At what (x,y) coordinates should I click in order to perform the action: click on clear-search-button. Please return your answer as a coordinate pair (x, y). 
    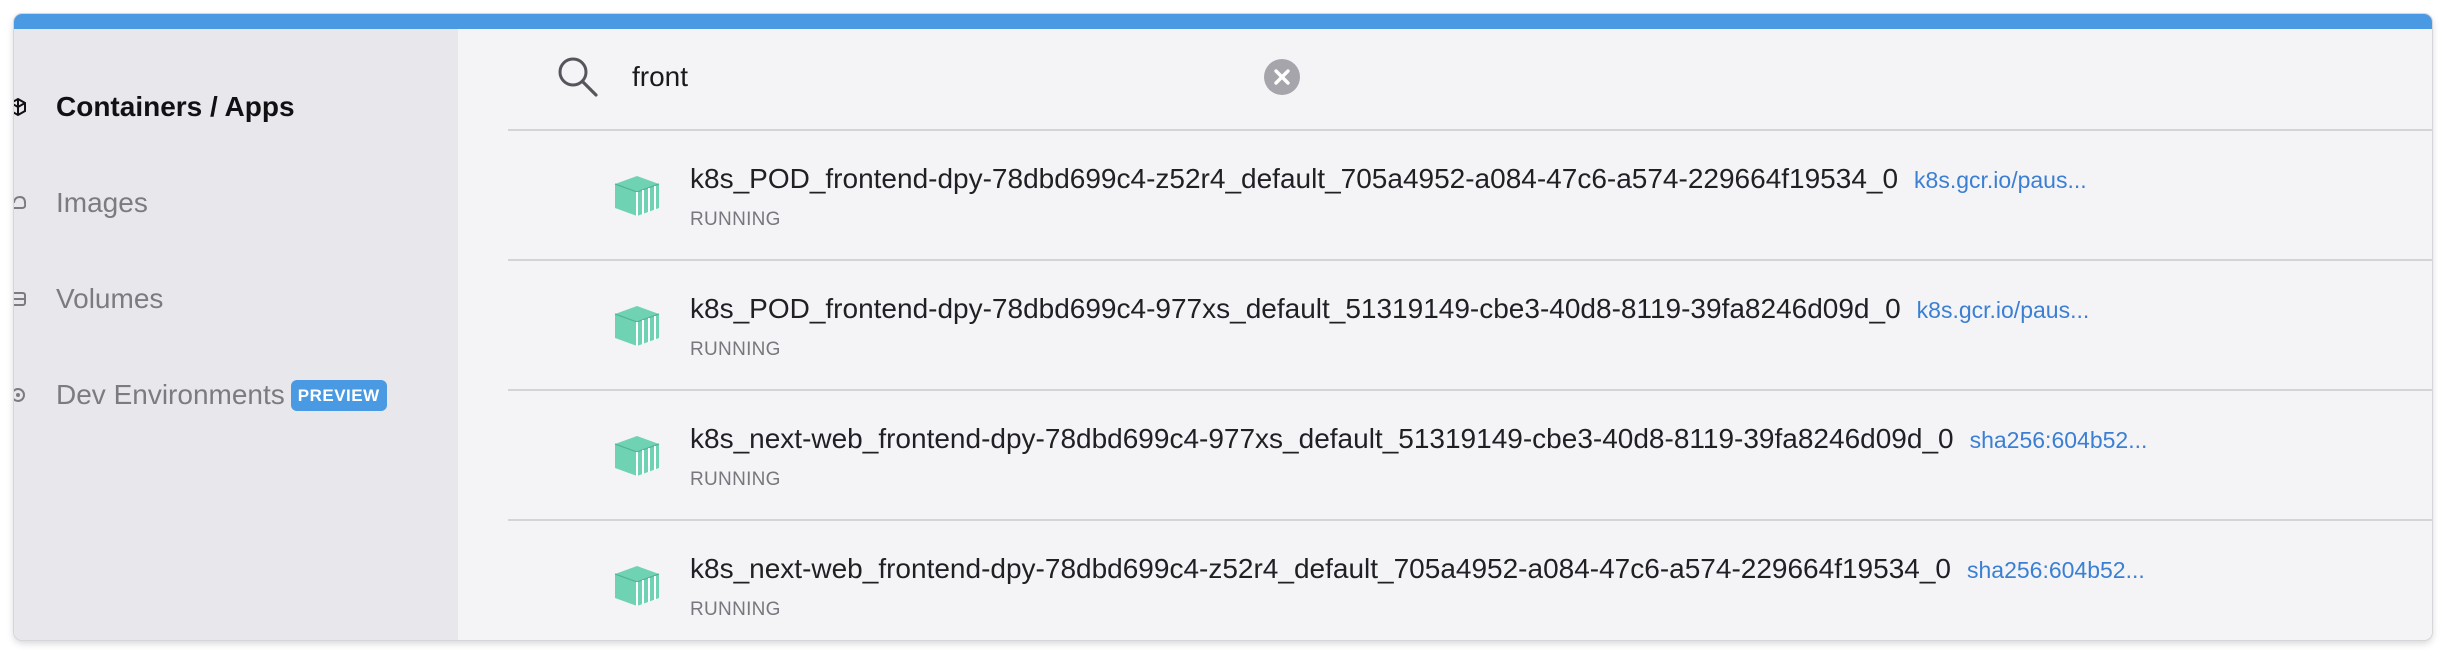
    Looking at the image, I should click on (1282, 77).